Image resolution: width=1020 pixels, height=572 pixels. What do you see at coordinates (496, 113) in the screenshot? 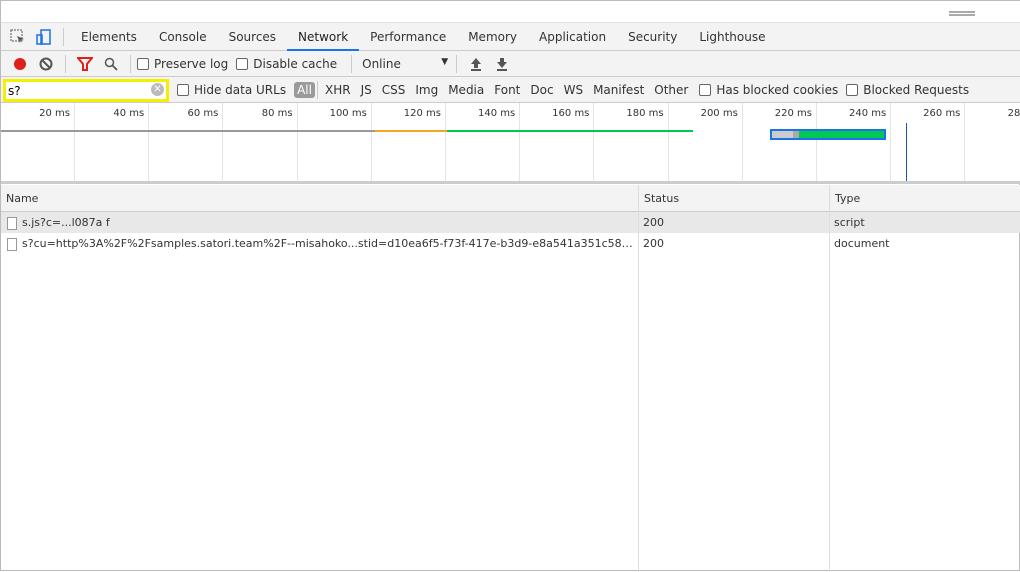
I see `timeline-tick-label: 140 ms` at bounding box center [496, 113].